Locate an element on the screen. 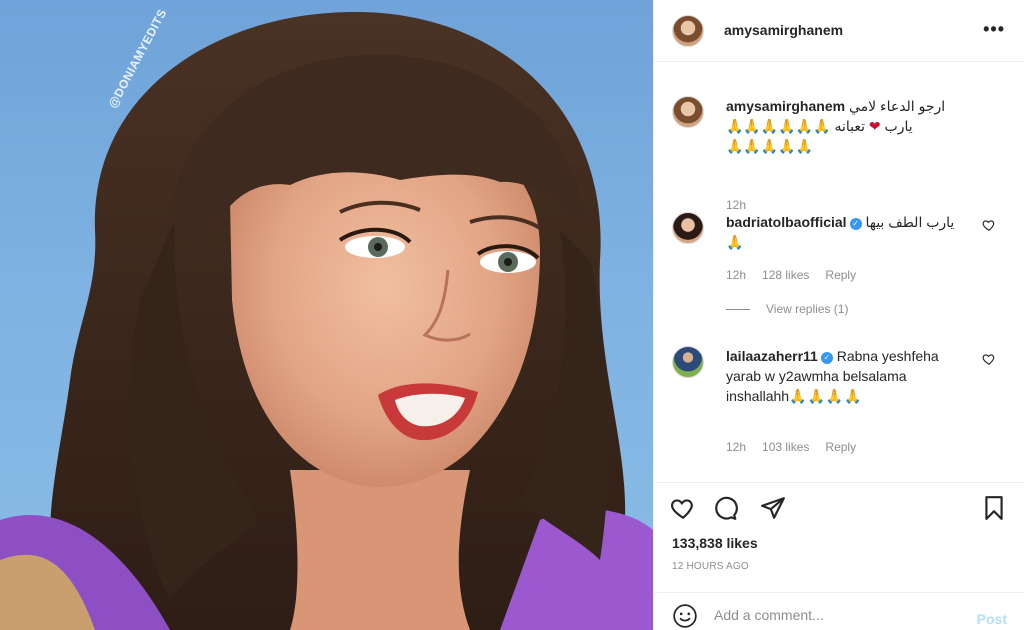  praying-hands-icon: 🙏🙏🙏🙏🙏 is located at coordinates (770, 146).